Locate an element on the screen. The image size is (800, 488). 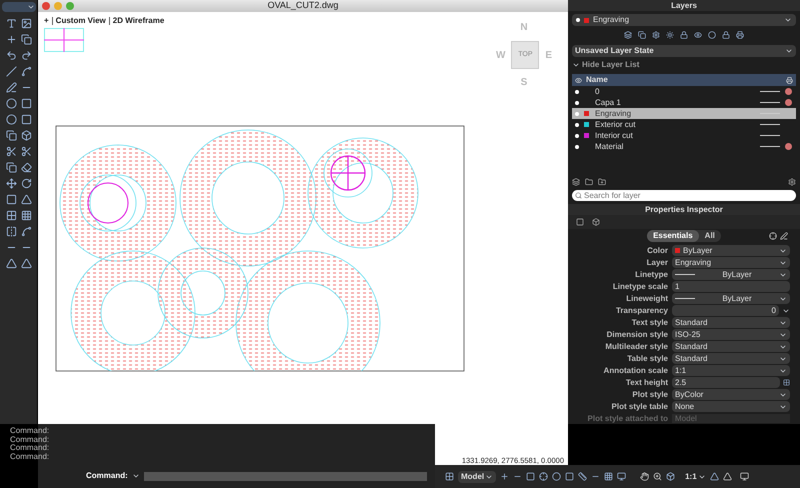
line-sample is located at coordinates (685, 274).